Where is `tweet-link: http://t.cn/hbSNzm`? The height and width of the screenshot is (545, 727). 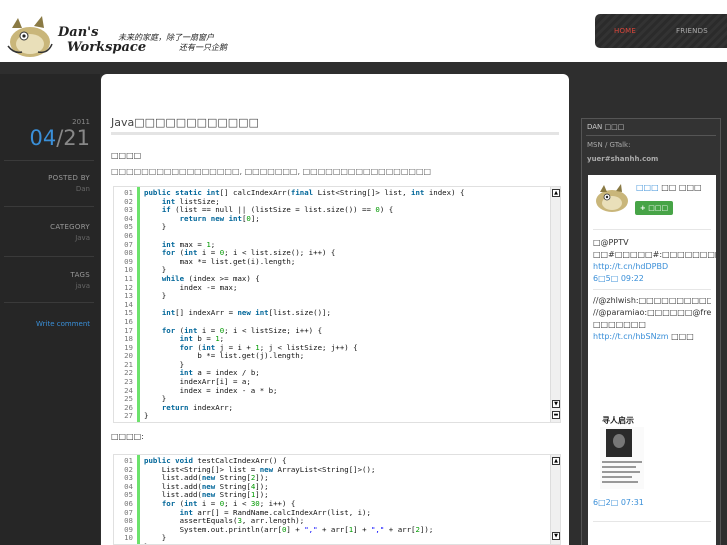
tweet-link: http://t.cn/hbSNzm is located at coordinates (631, 336).